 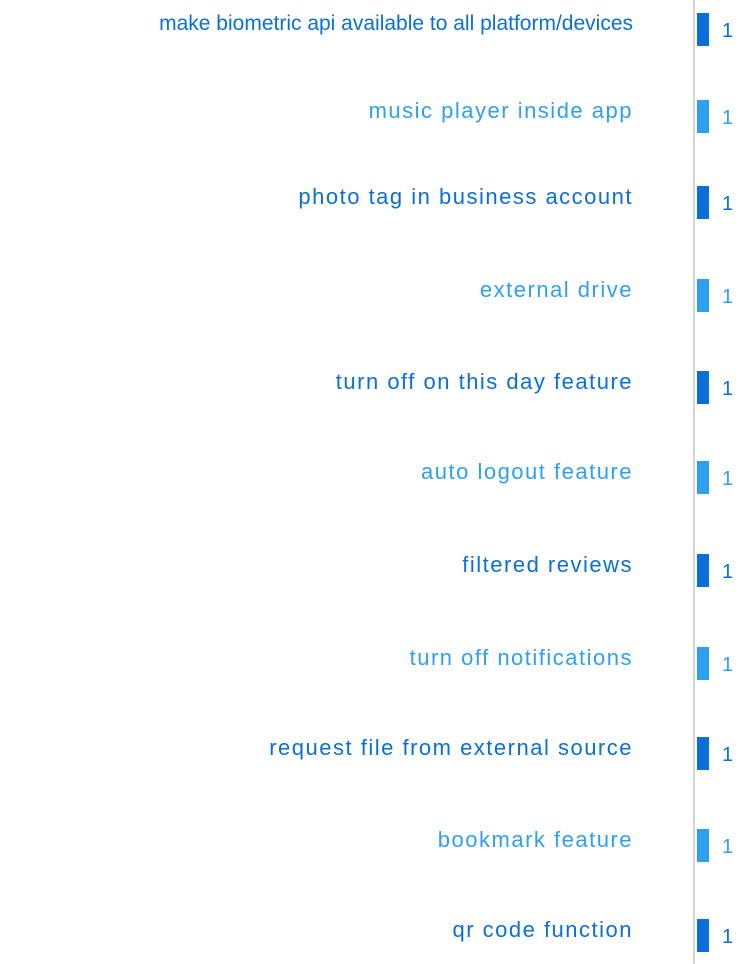 I want to click on bar-row: music player inside app 1, so click(x=370, y=112).